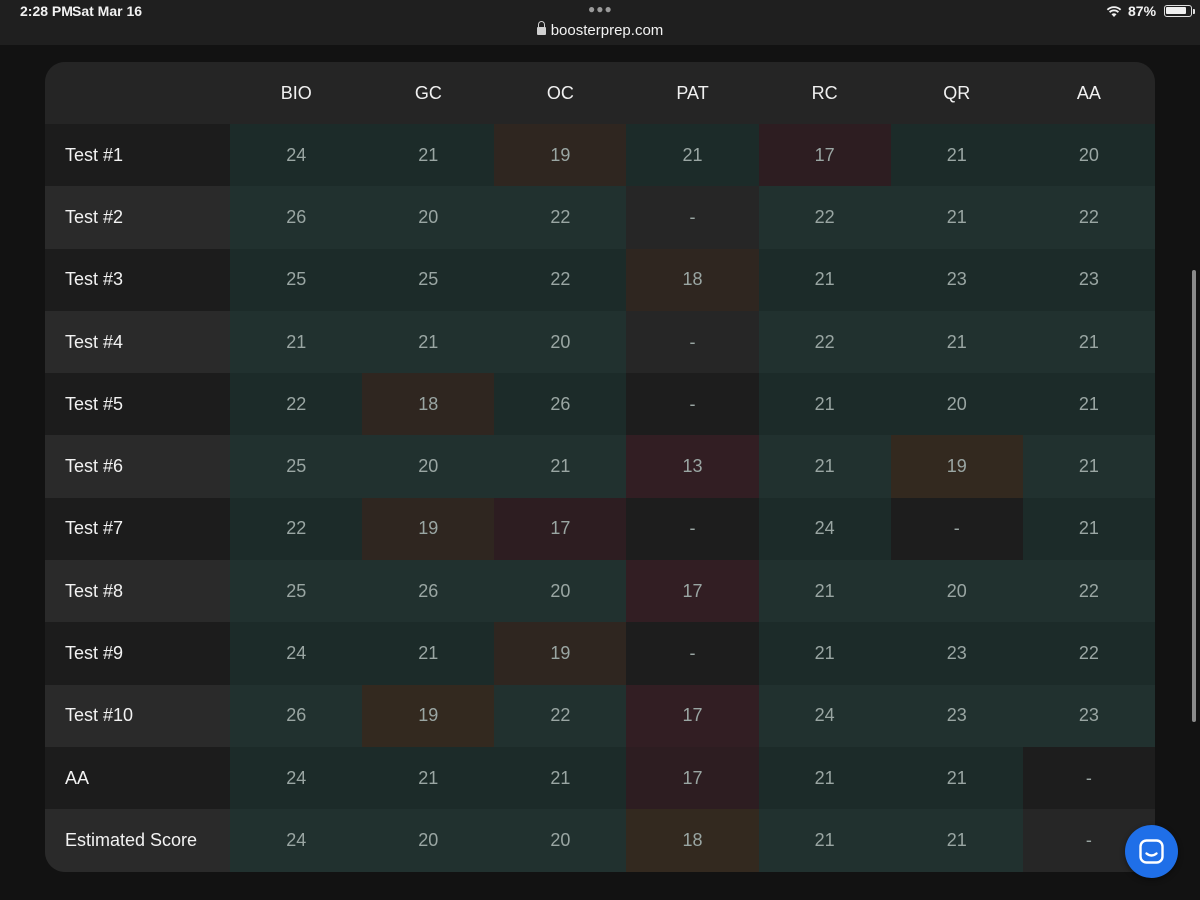 This screenshot has width=1200, height=900. Describe the element at coordinates (600, 9) in the screenshot. I see `more-dots-icon: ●●●` at that location.